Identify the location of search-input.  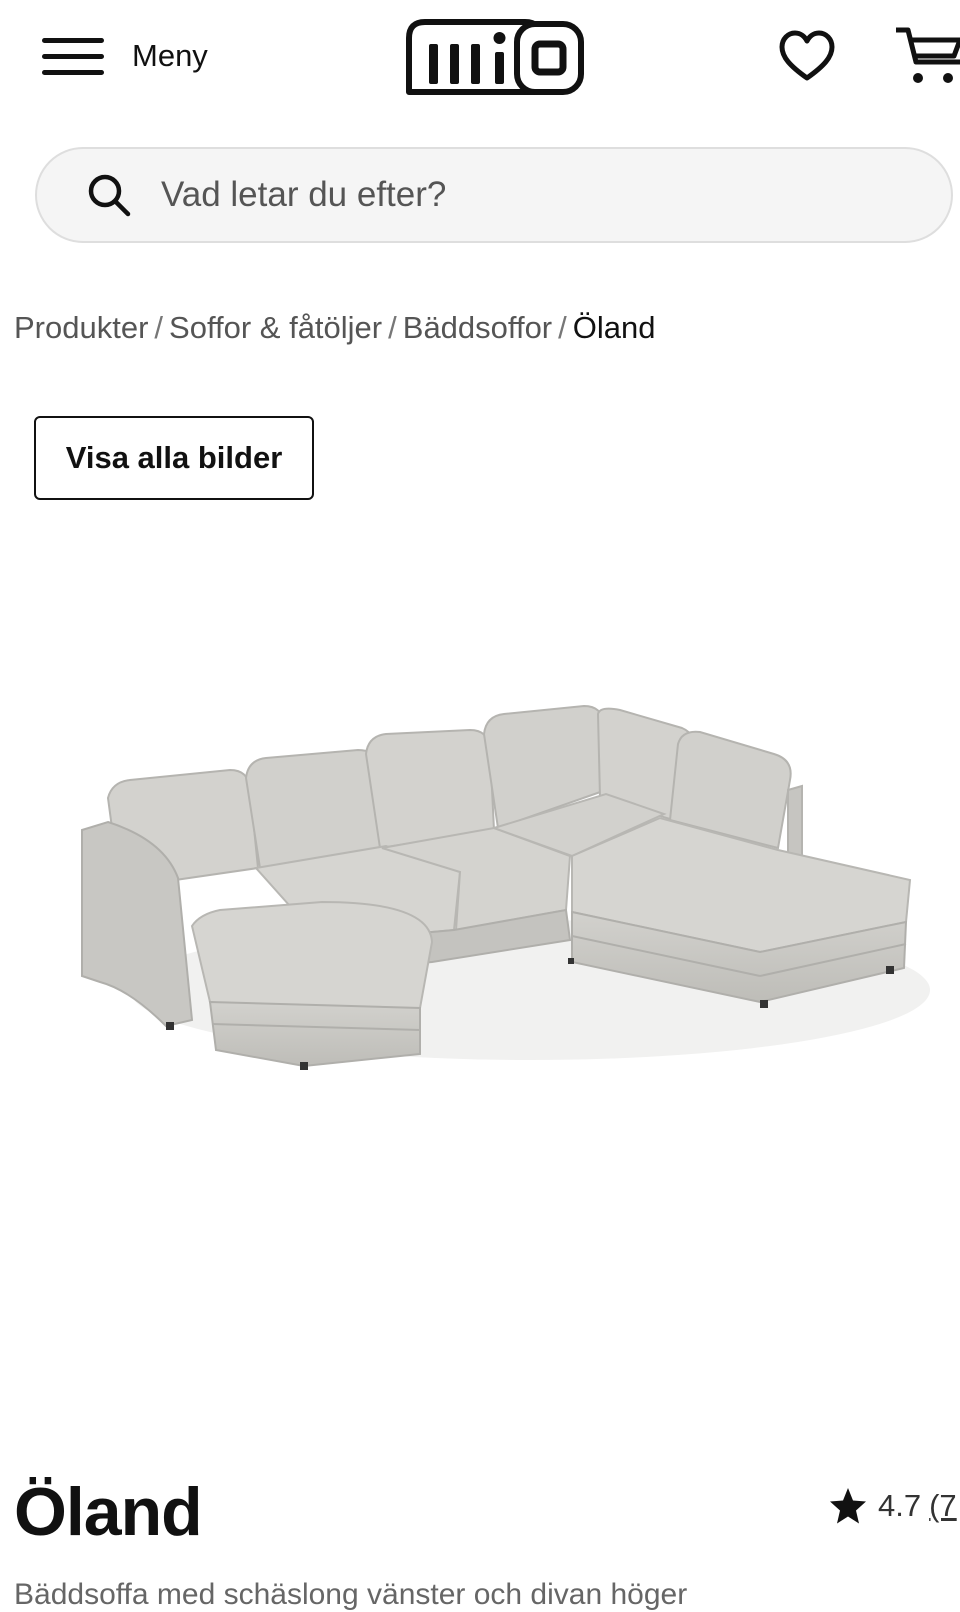
(521, 195).